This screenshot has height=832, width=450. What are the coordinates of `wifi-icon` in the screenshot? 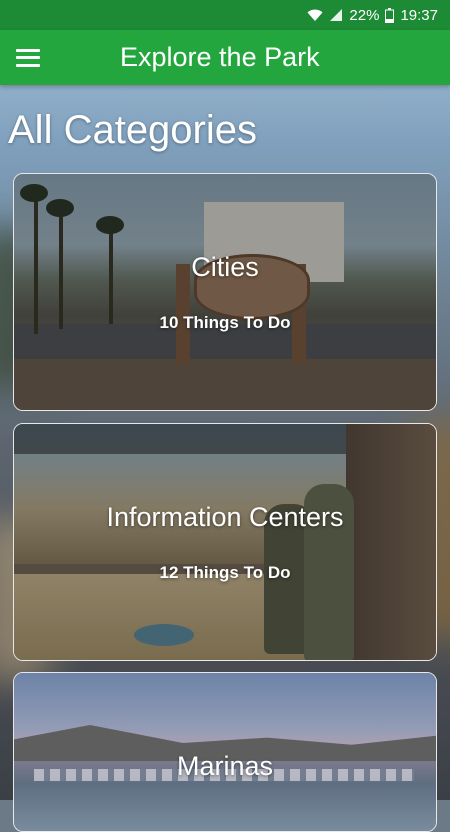 It's located at (315, 15).